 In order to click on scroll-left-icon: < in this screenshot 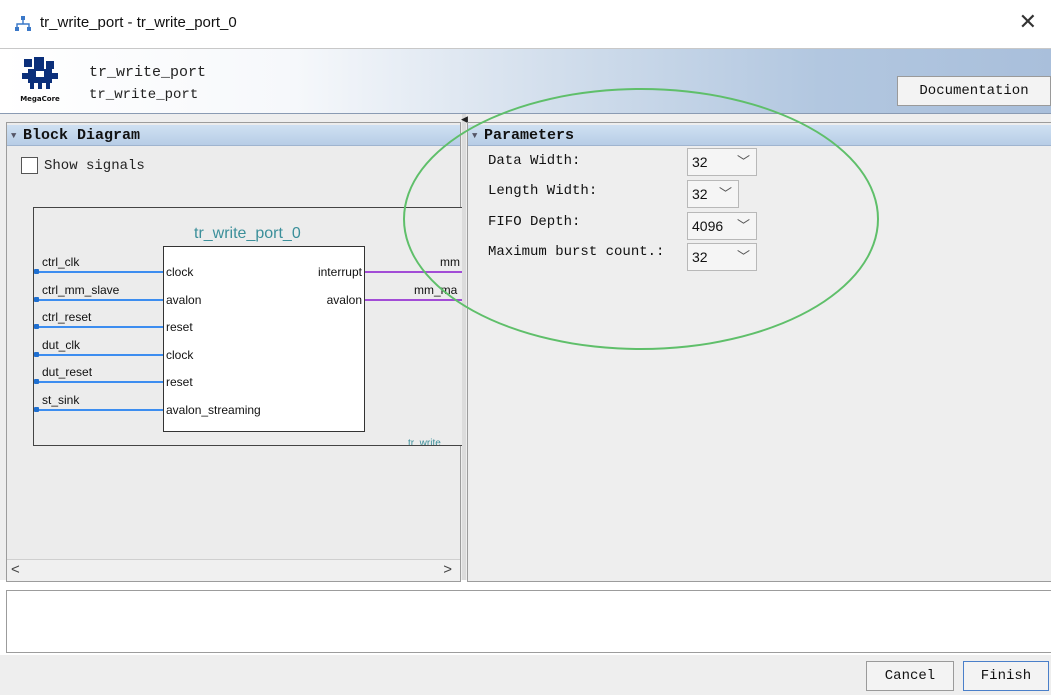, I will do `click(15, 569)`.